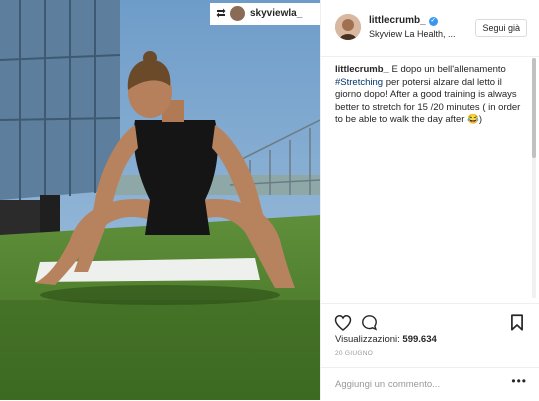 The image size is (539, 401). Describe the element at coordinates (367, 339) in the screenshot. I see `views-label: Visualizzazioni:` at that location.